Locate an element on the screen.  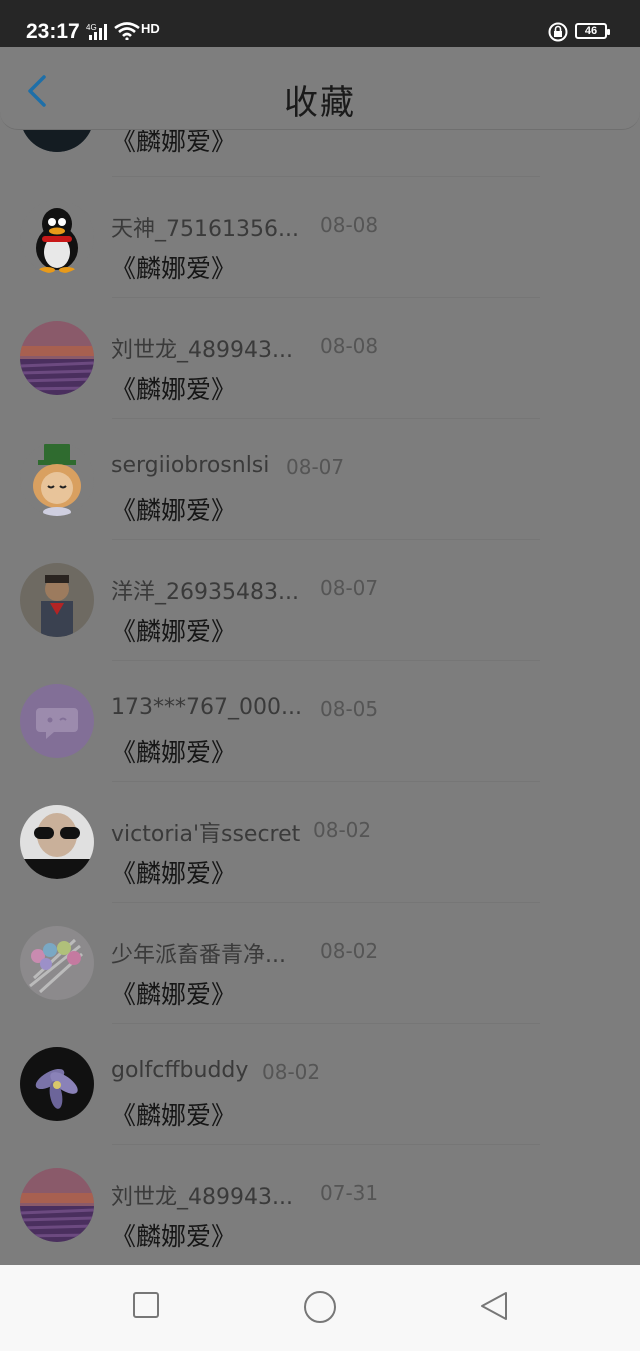
item-date: 08-05 is located at coordinates (349, 709).